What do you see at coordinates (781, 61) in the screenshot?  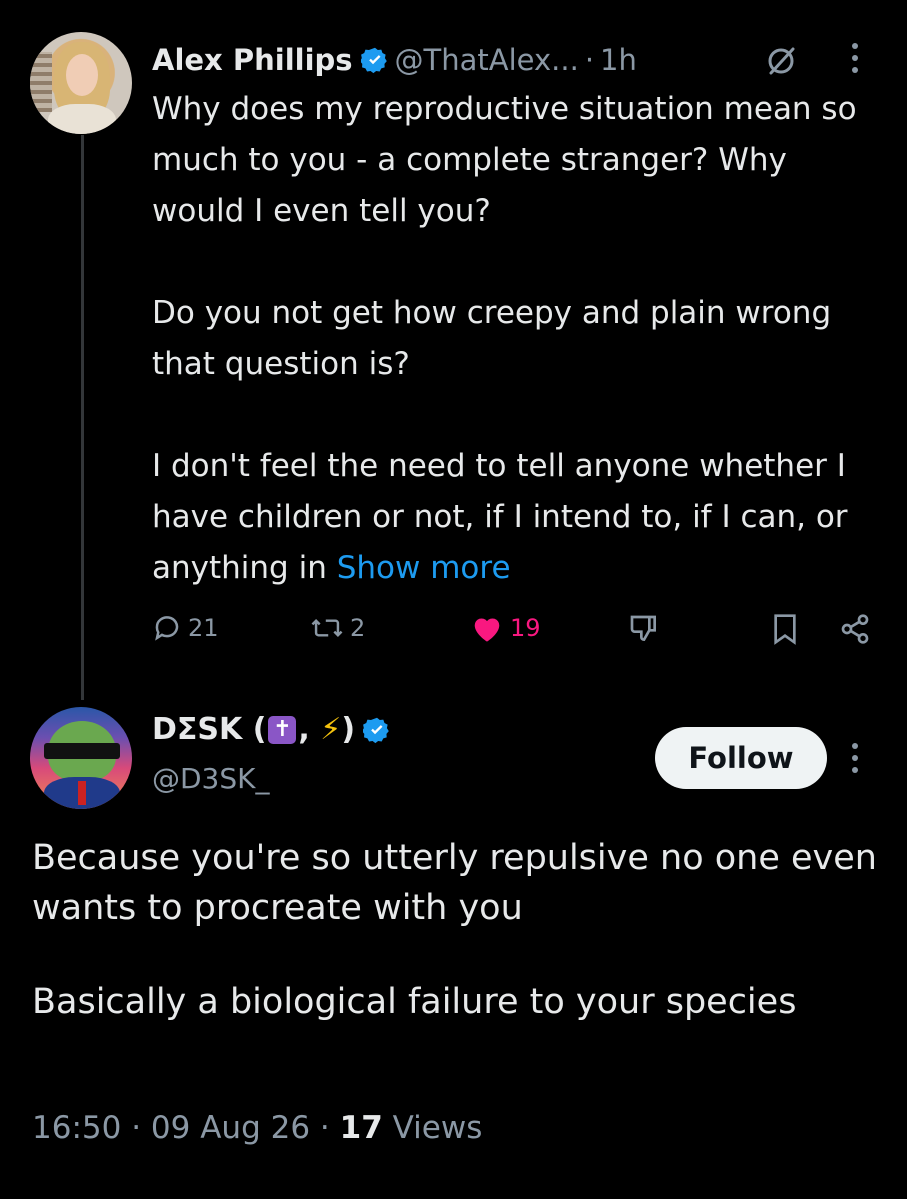 I see `grok-icon` at bounding box center [781, 61].